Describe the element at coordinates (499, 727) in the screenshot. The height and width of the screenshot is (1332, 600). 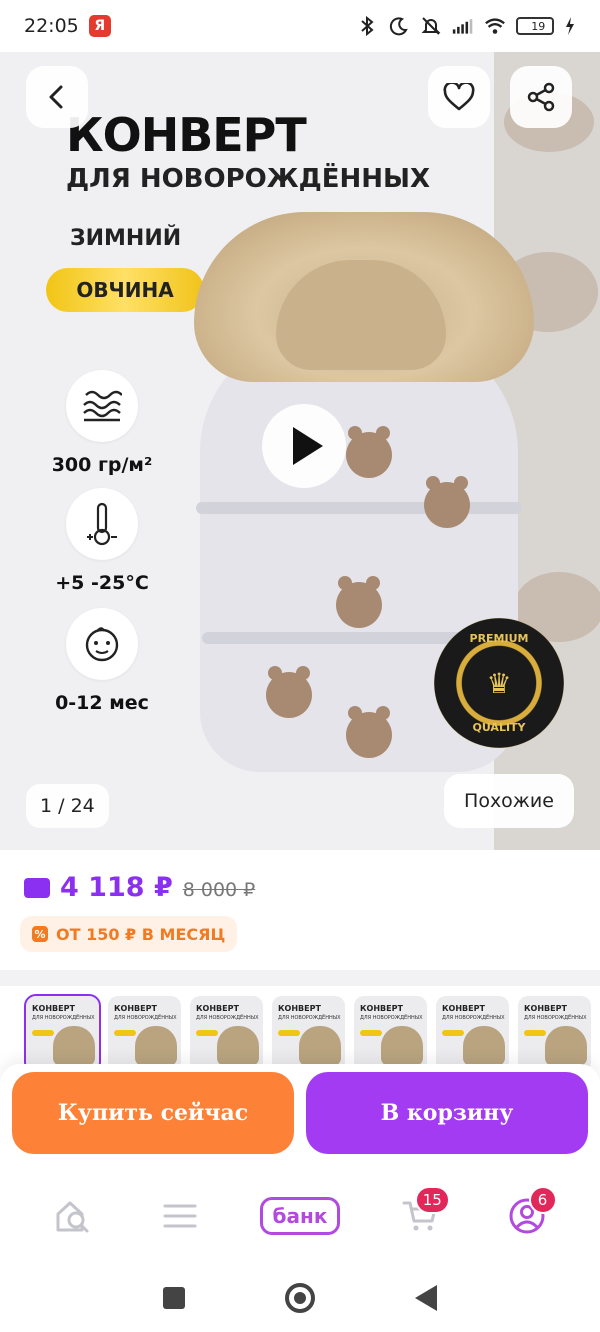
I see `badge-text-bottom: QUALITY` at that location.